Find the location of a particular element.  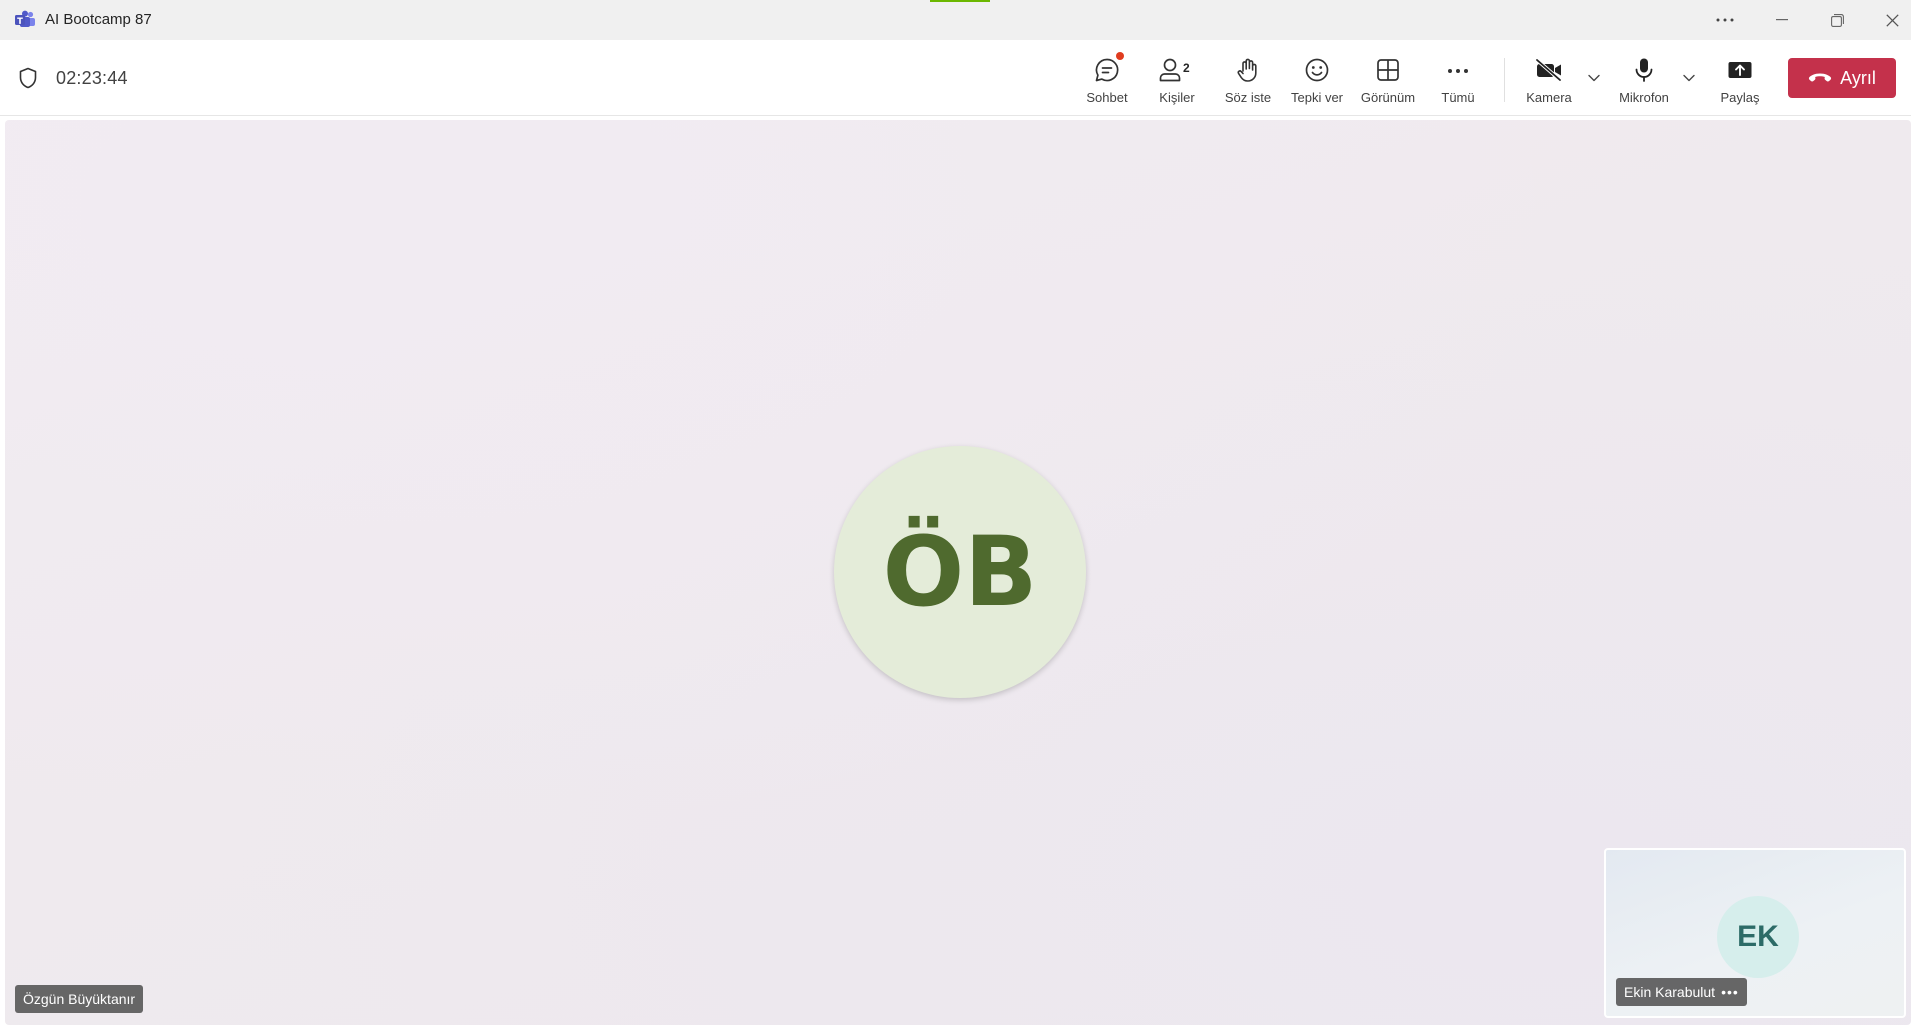

share-label: Paylaş is located at coordinates (1740, 97).